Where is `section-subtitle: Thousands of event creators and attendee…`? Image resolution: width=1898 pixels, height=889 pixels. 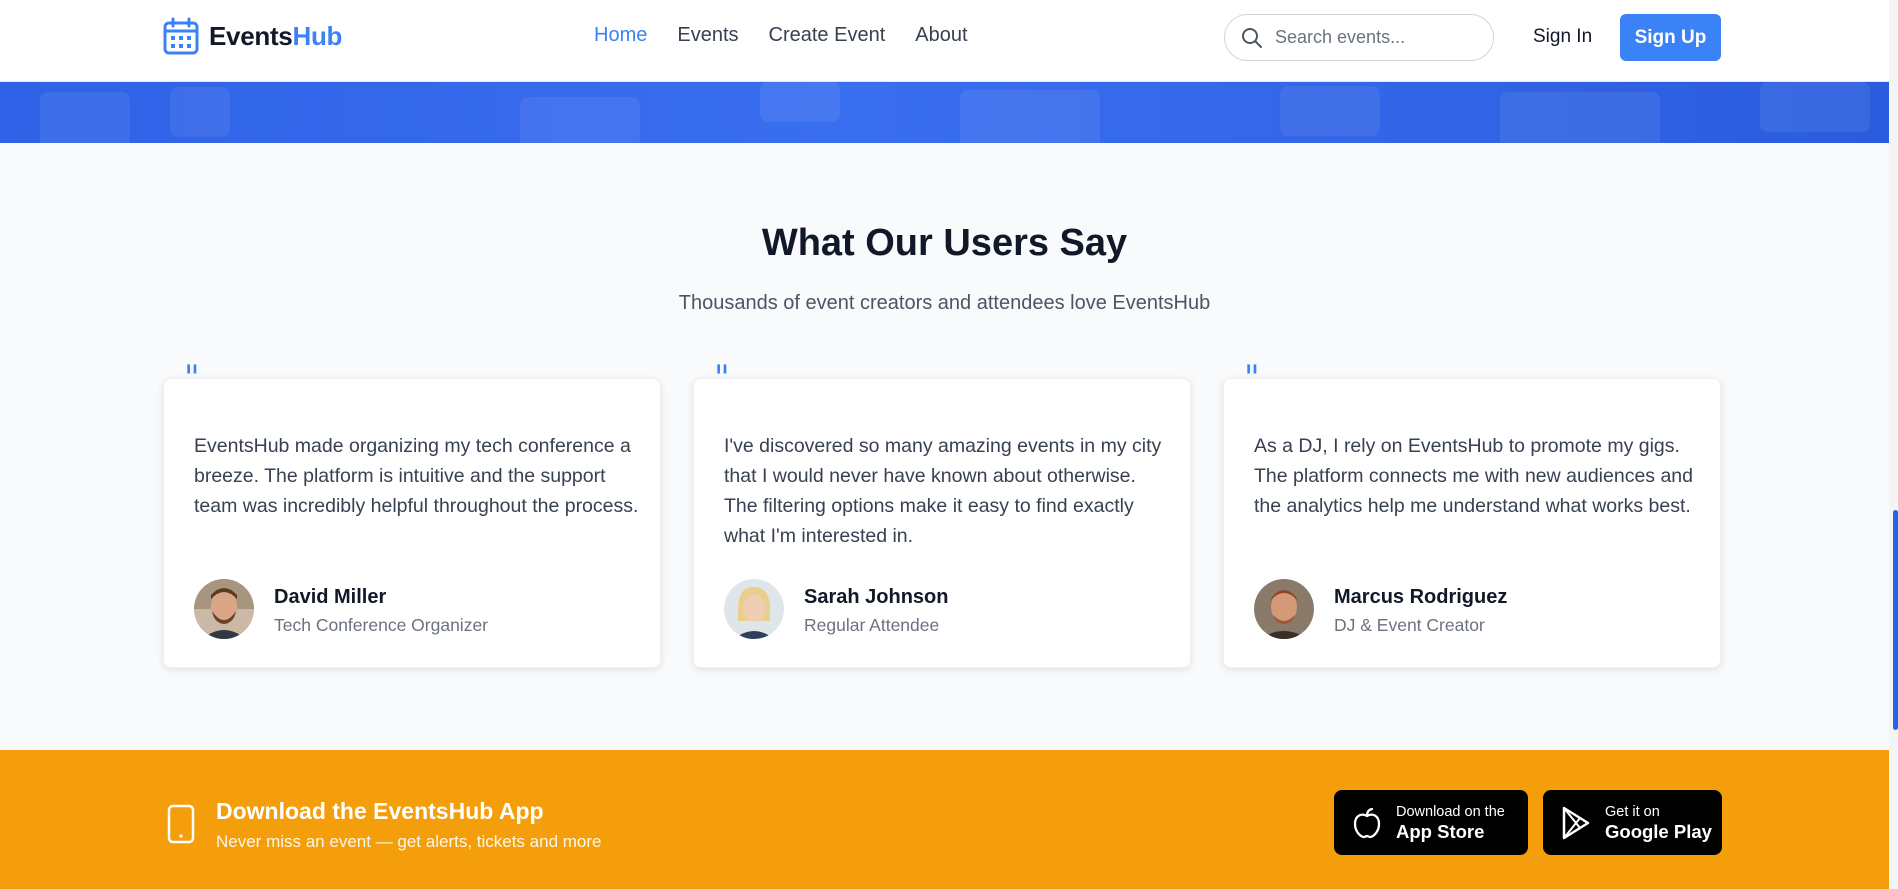 section-subtitle: Thousands of event creators and attendee… is located at coordinates (944, 303).